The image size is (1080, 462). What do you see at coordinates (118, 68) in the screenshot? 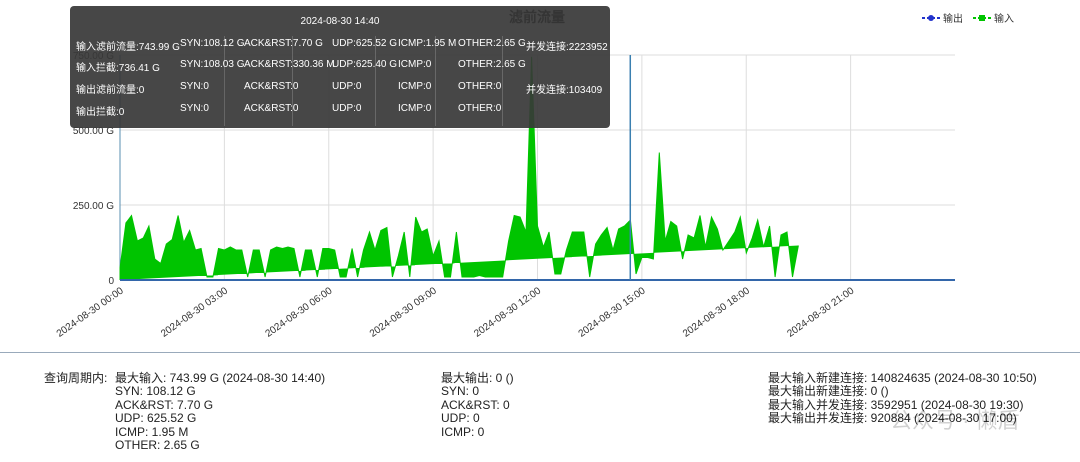
I see `tooltip-cell: 输入拦截:736.41 G` at bounding box center [118, 68].